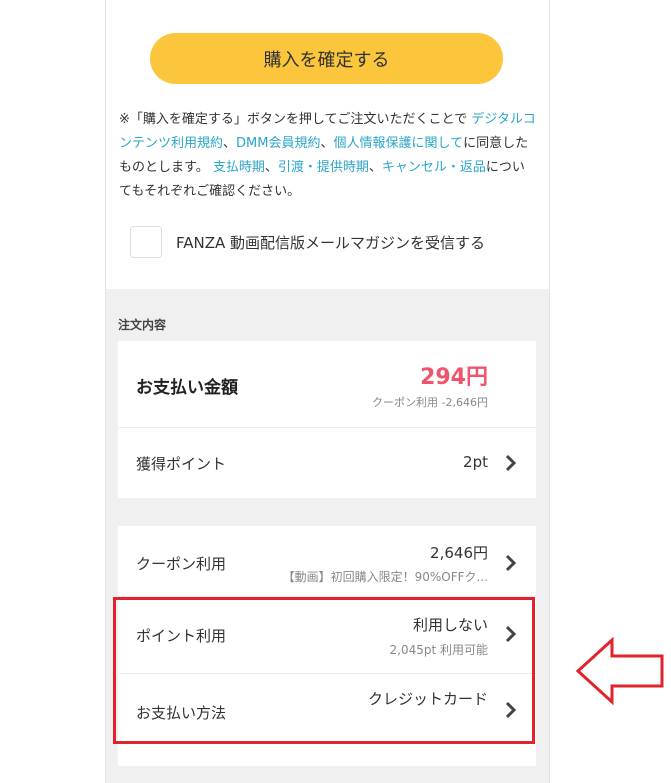 The height and width of the screenshot is (783, 671). I want to click on points-available: 2,045pt 利用可能, so click(439, 650).